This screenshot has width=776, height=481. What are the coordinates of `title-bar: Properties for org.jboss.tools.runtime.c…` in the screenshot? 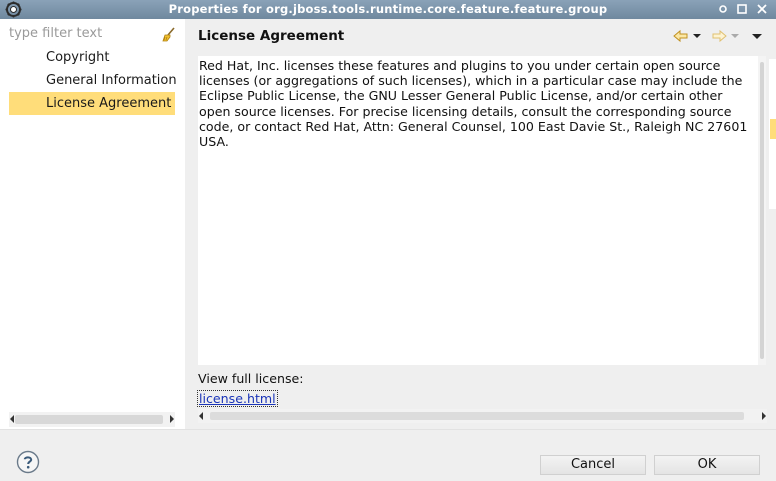 It's located at (388, 9).